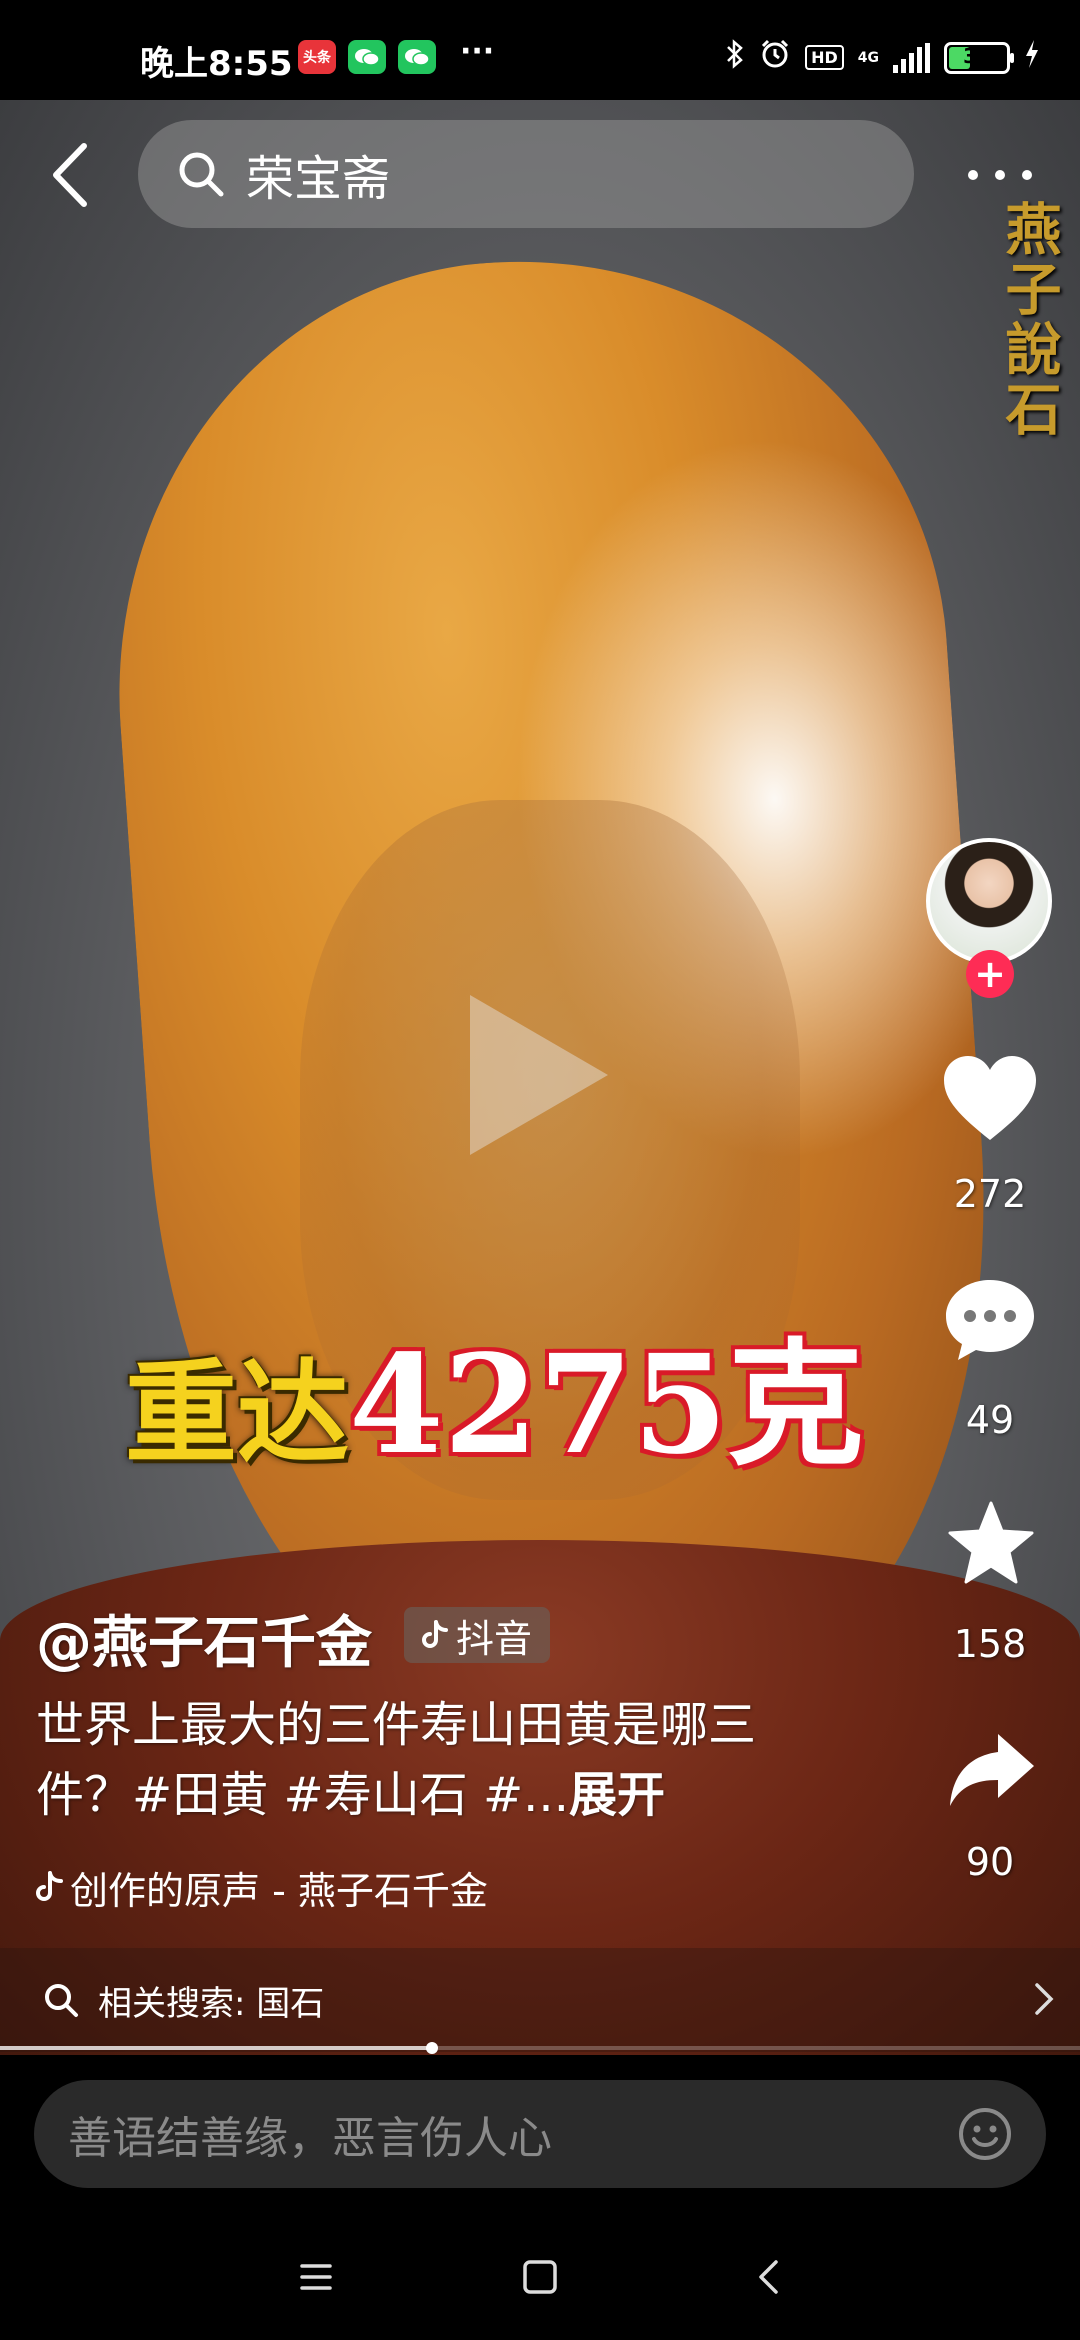 This screenshot has width=1080, height=2340. What do you see at coordinates (216, 64) in the screenshot?
I see `status-time: 晚上8:55` at bounding box center [216, 64].